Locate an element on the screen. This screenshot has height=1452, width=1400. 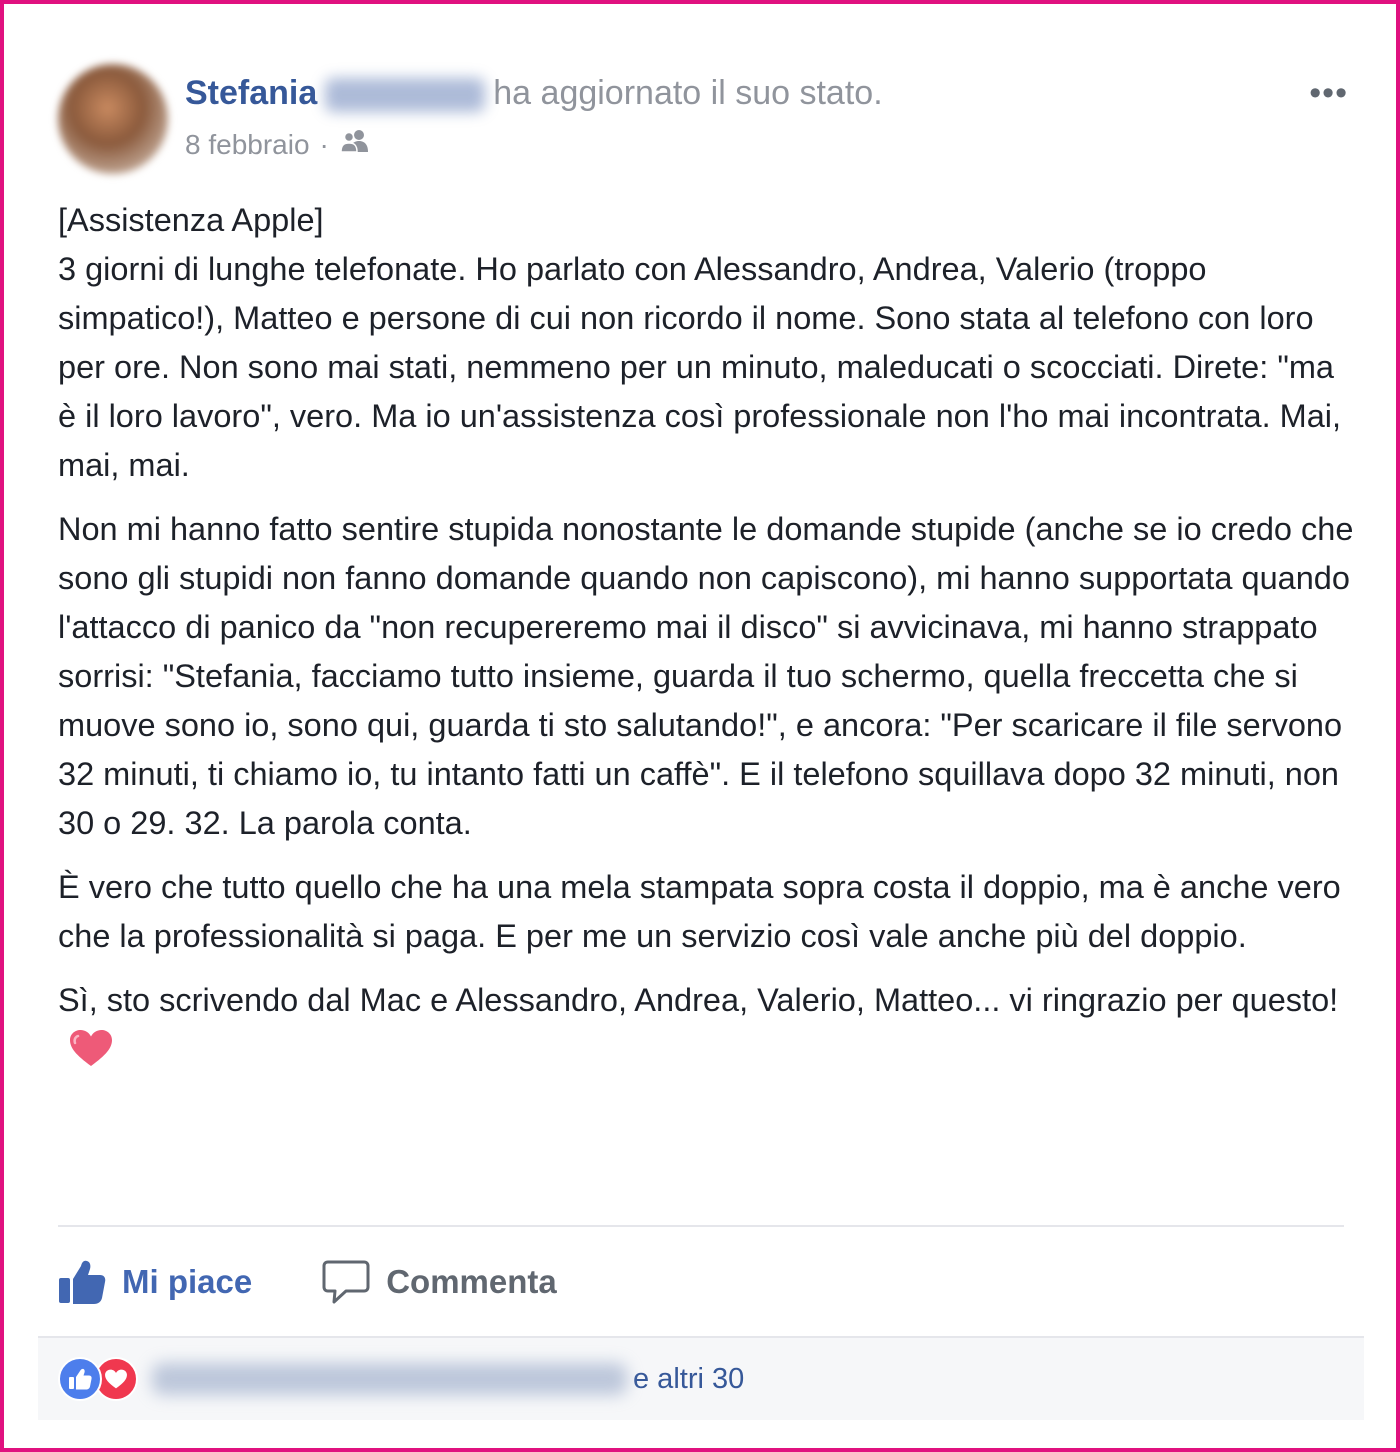
author-name: Stefania is located at coordinates (251, 93).